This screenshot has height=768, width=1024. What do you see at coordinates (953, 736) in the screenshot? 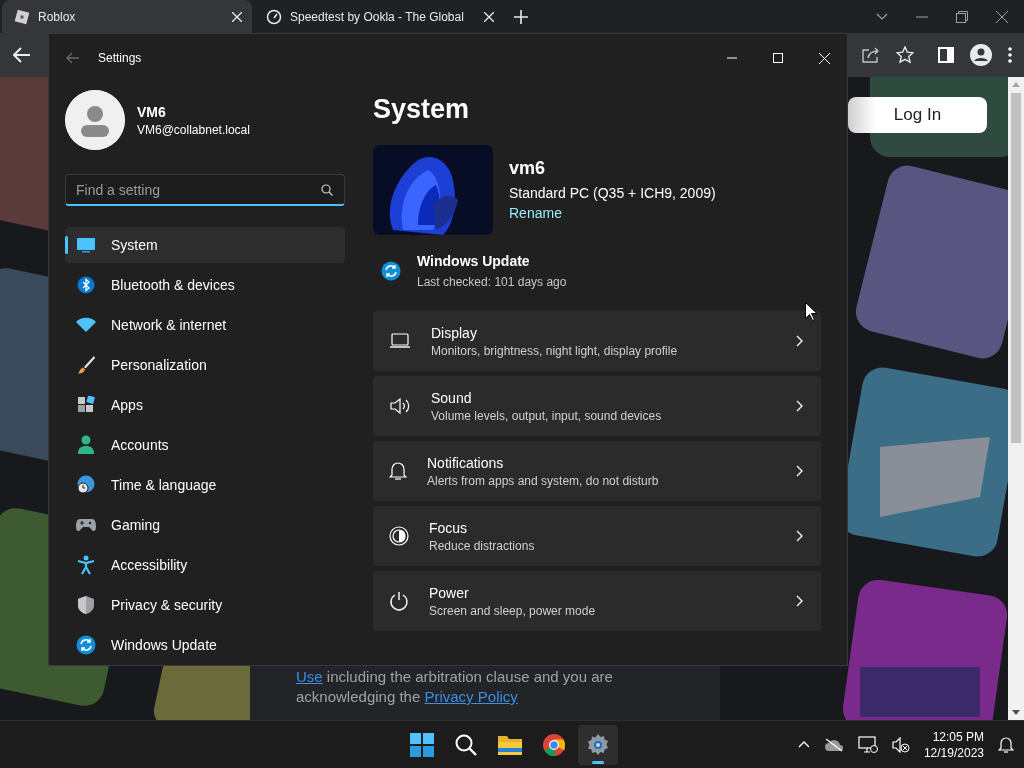
I see `clock-time: 12:05 PM` at bounding box center [953, 736].